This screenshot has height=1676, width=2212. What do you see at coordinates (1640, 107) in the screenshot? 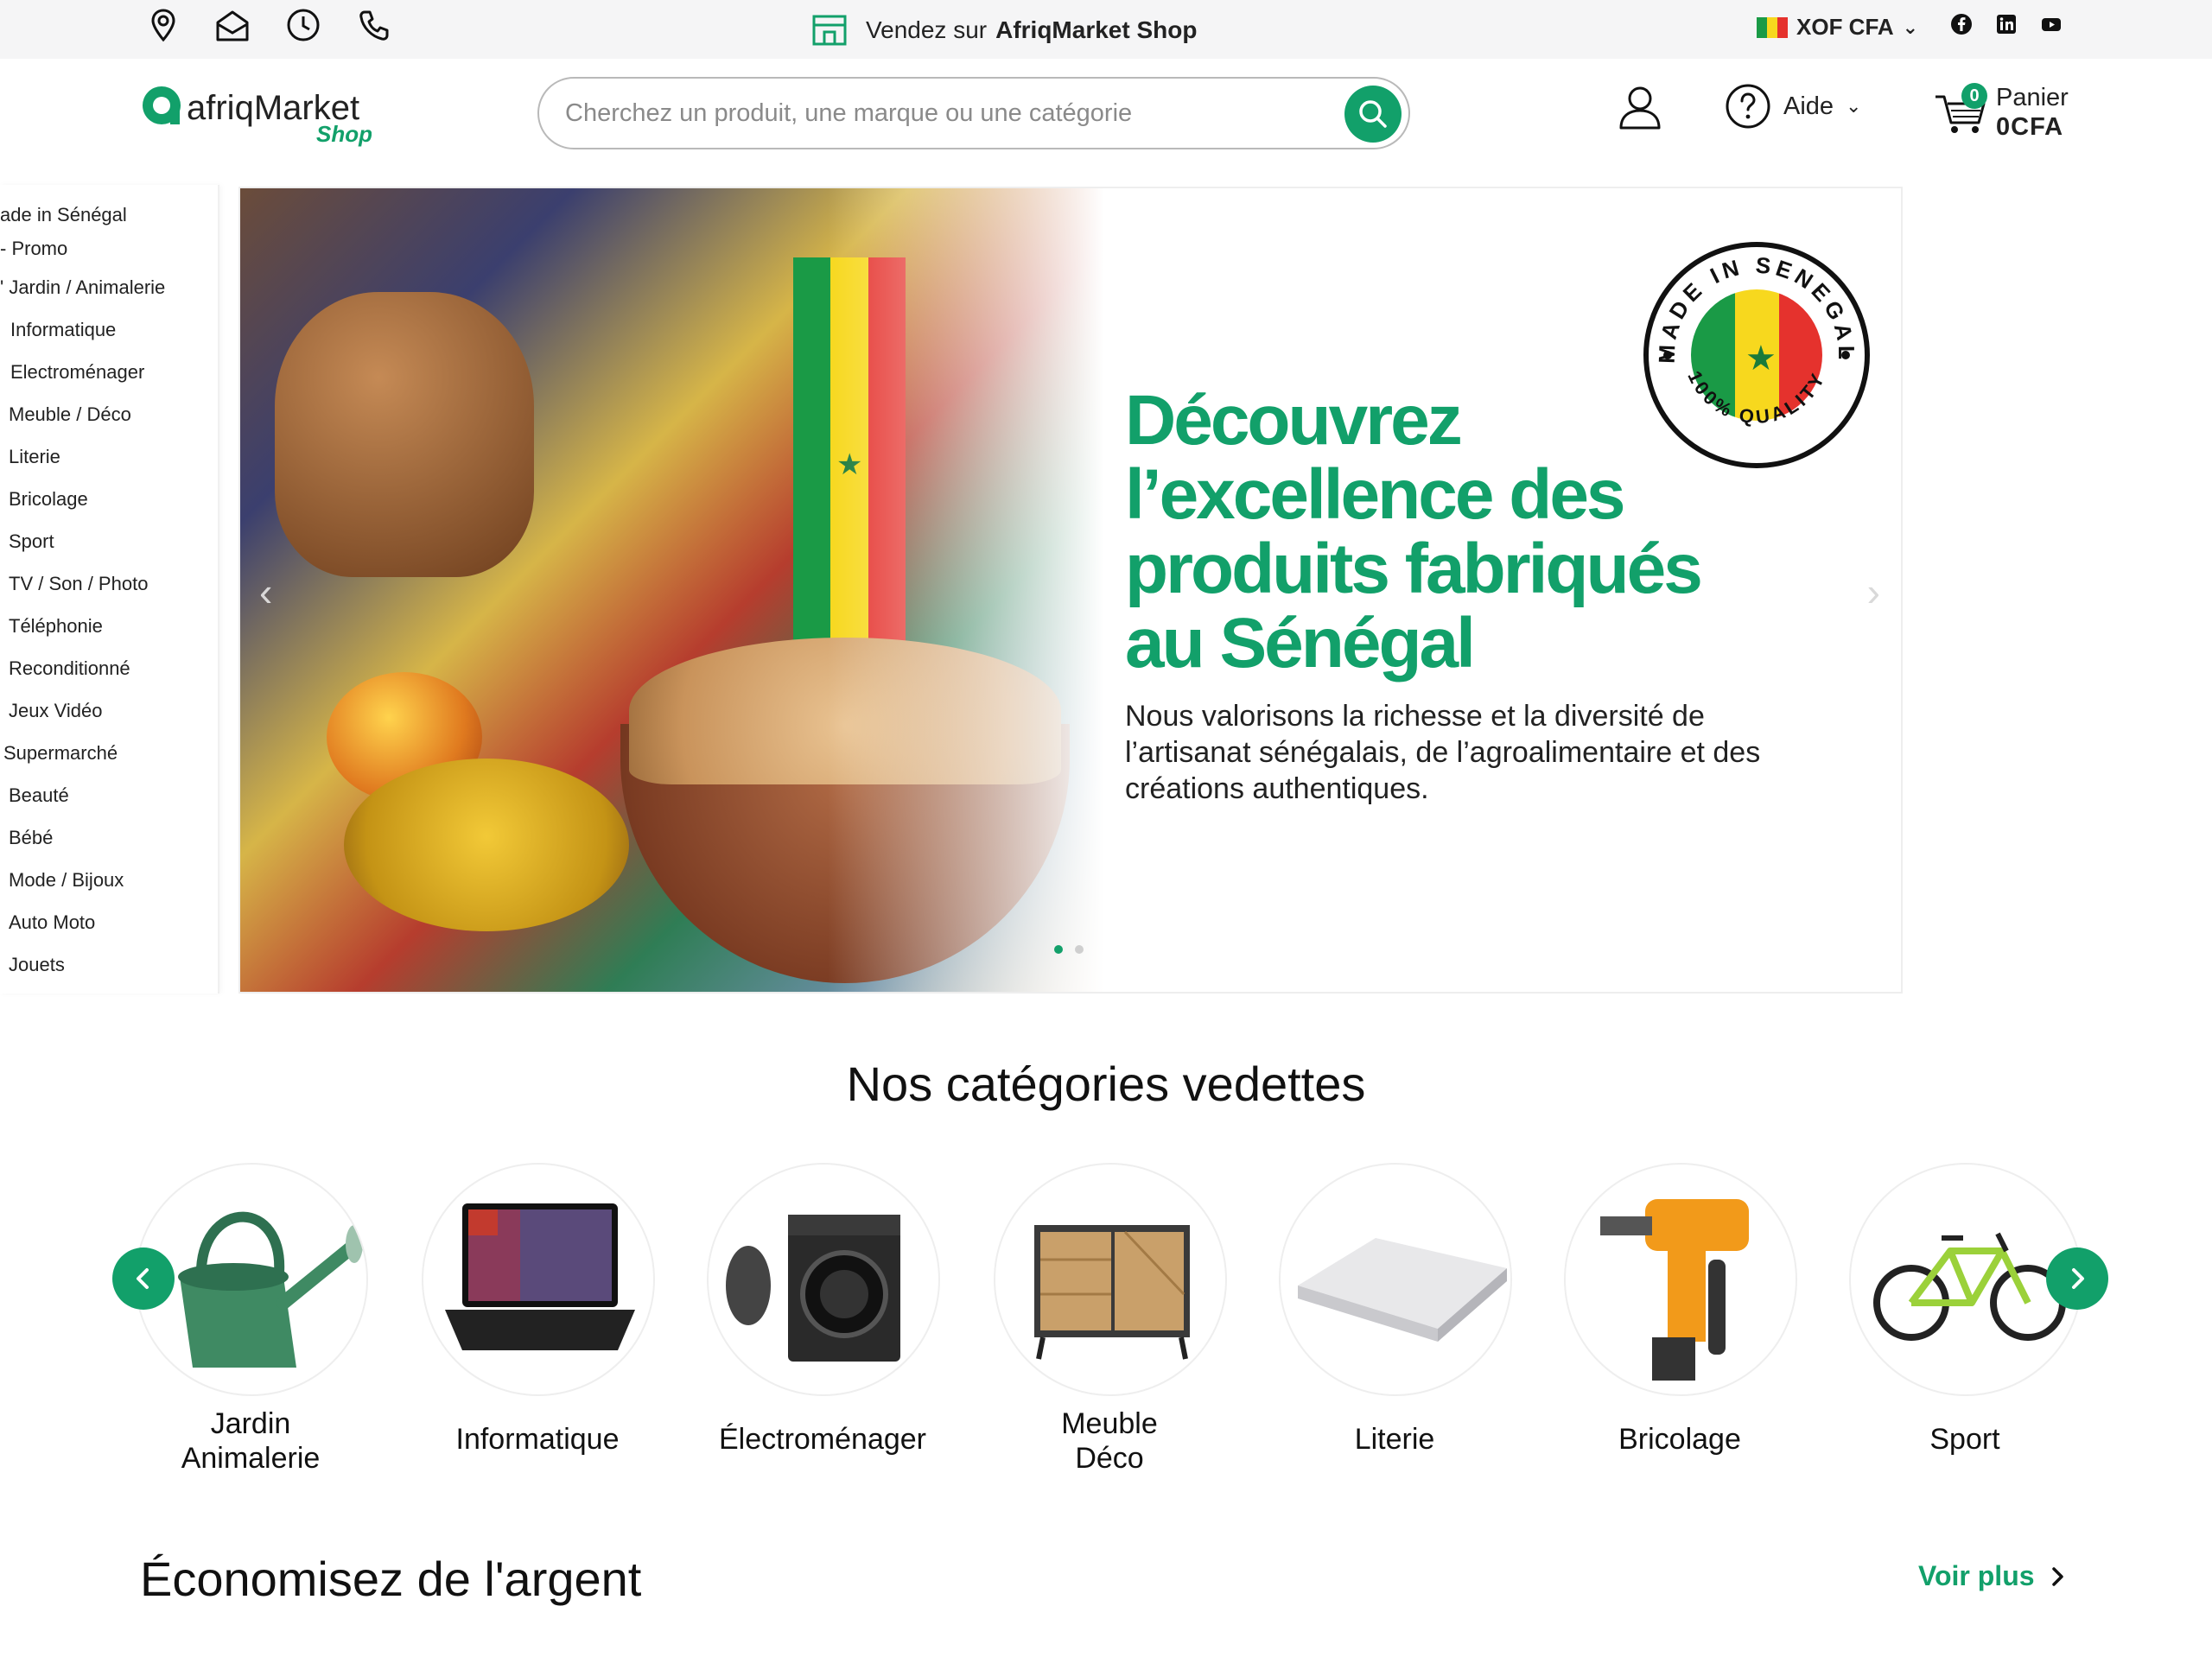
I see `user-account-icon` at bounding box center [1640, 107].